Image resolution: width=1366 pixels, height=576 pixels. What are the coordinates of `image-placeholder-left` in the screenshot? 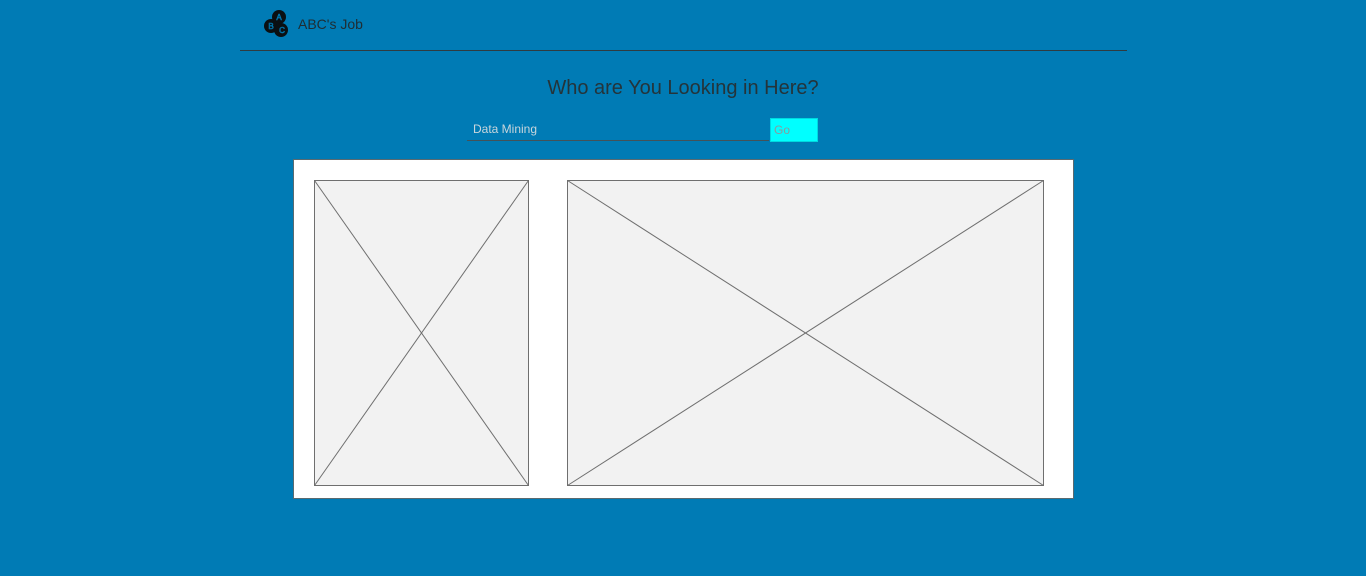 It's located at (421, 333).